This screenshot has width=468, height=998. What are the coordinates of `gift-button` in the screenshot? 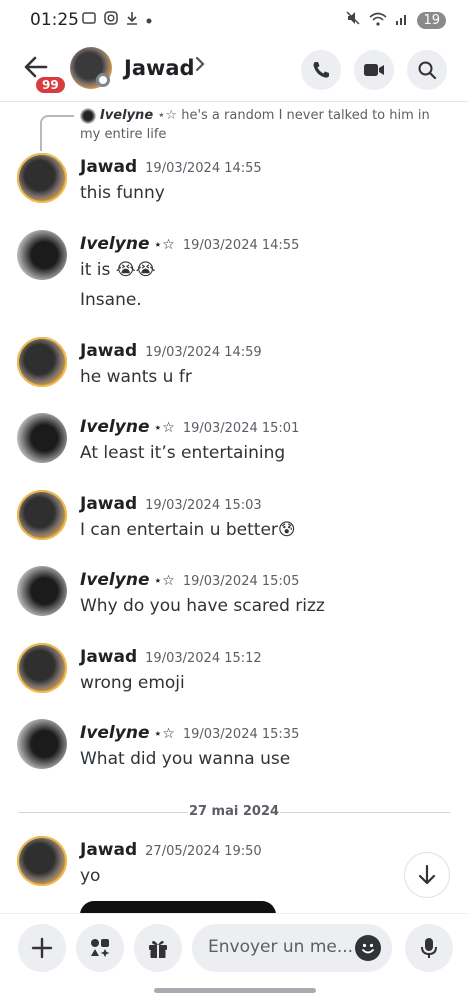 It's located at (158, 948).